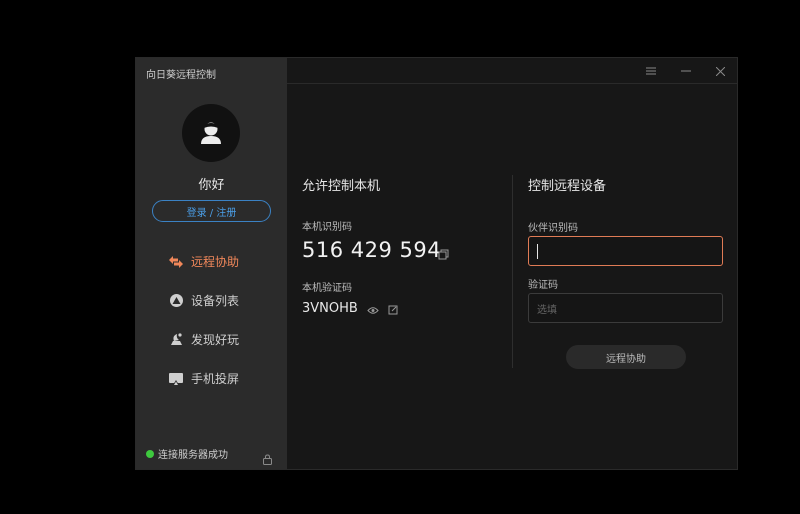  Describe the element at coordinates (330, 308) in the screenshot. I see `verify-code-value: 3VNOHB` at that location.